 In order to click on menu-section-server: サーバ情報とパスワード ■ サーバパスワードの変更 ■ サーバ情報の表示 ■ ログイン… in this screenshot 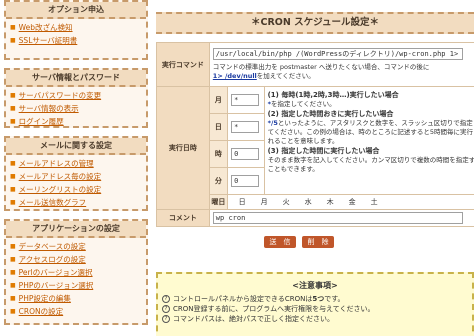, I will do `click(76, 98)`.